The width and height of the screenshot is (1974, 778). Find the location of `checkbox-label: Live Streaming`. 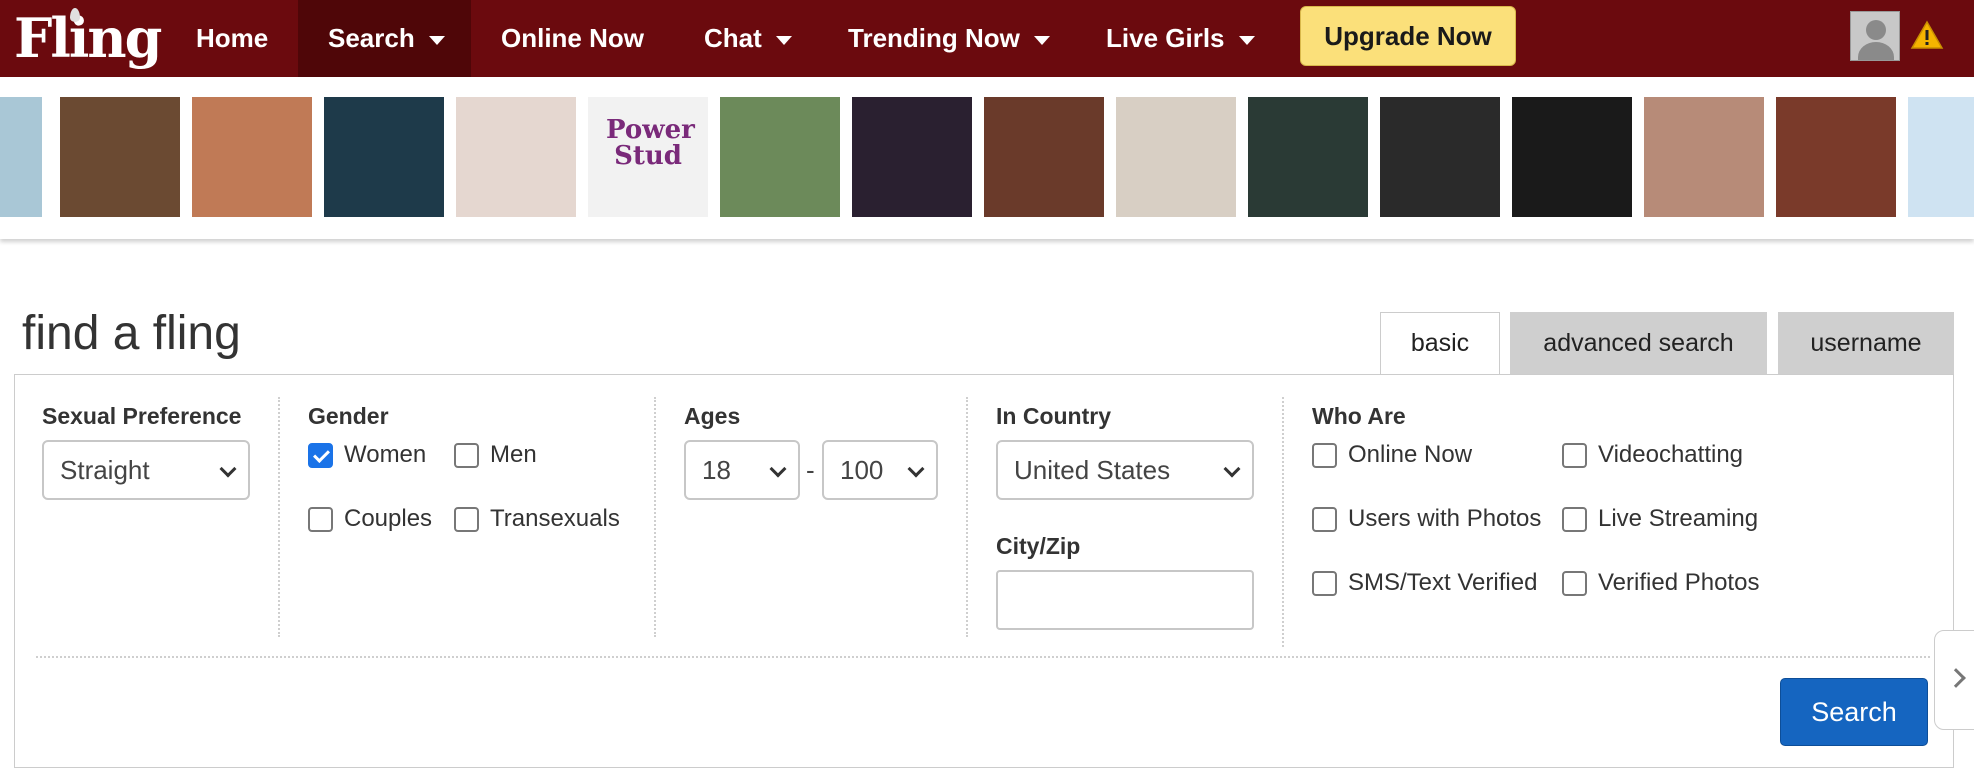

checkbox-label: Live Streaming is located at coordinates (1678, 518).